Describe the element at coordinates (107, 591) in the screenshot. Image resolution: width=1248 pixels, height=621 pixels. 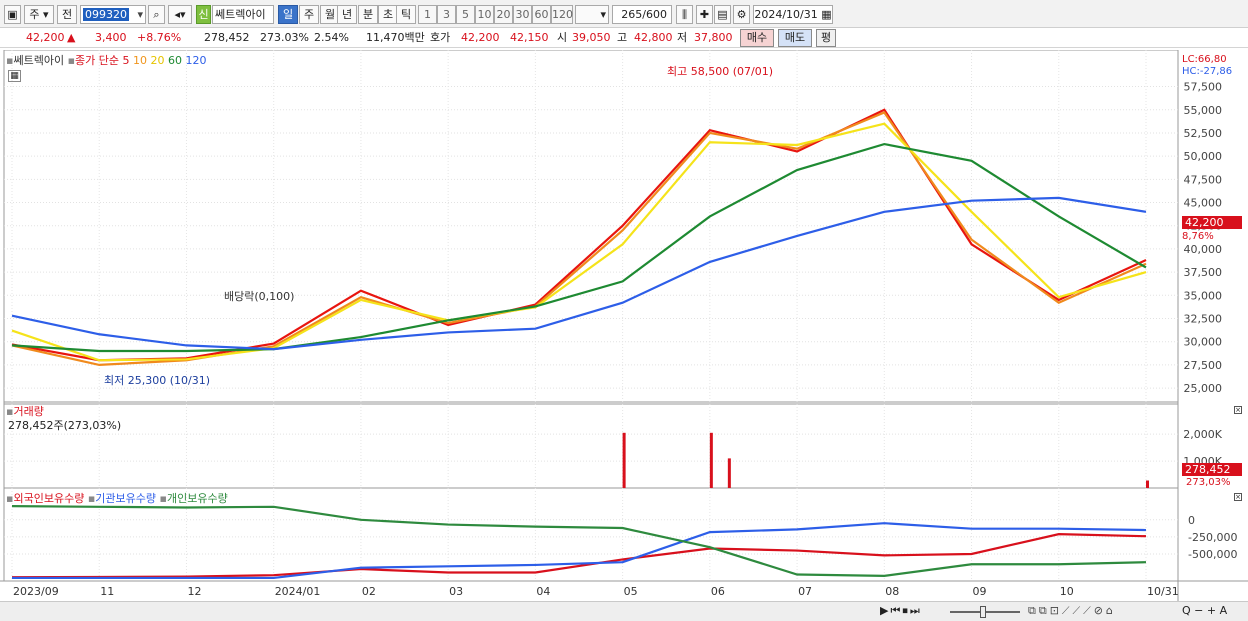
I see `x-tick-label: 11` at that location.